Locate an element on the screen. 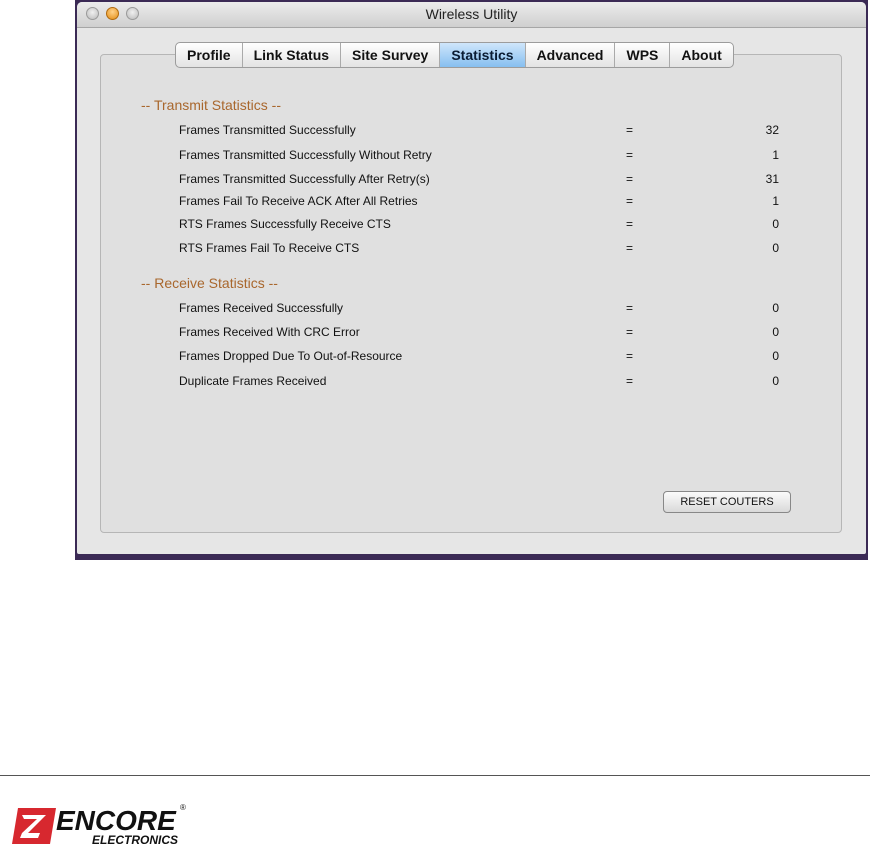 The height and width of the screenshot is (851, 870). stat-value: 32 is located at coordinates (772, 130).